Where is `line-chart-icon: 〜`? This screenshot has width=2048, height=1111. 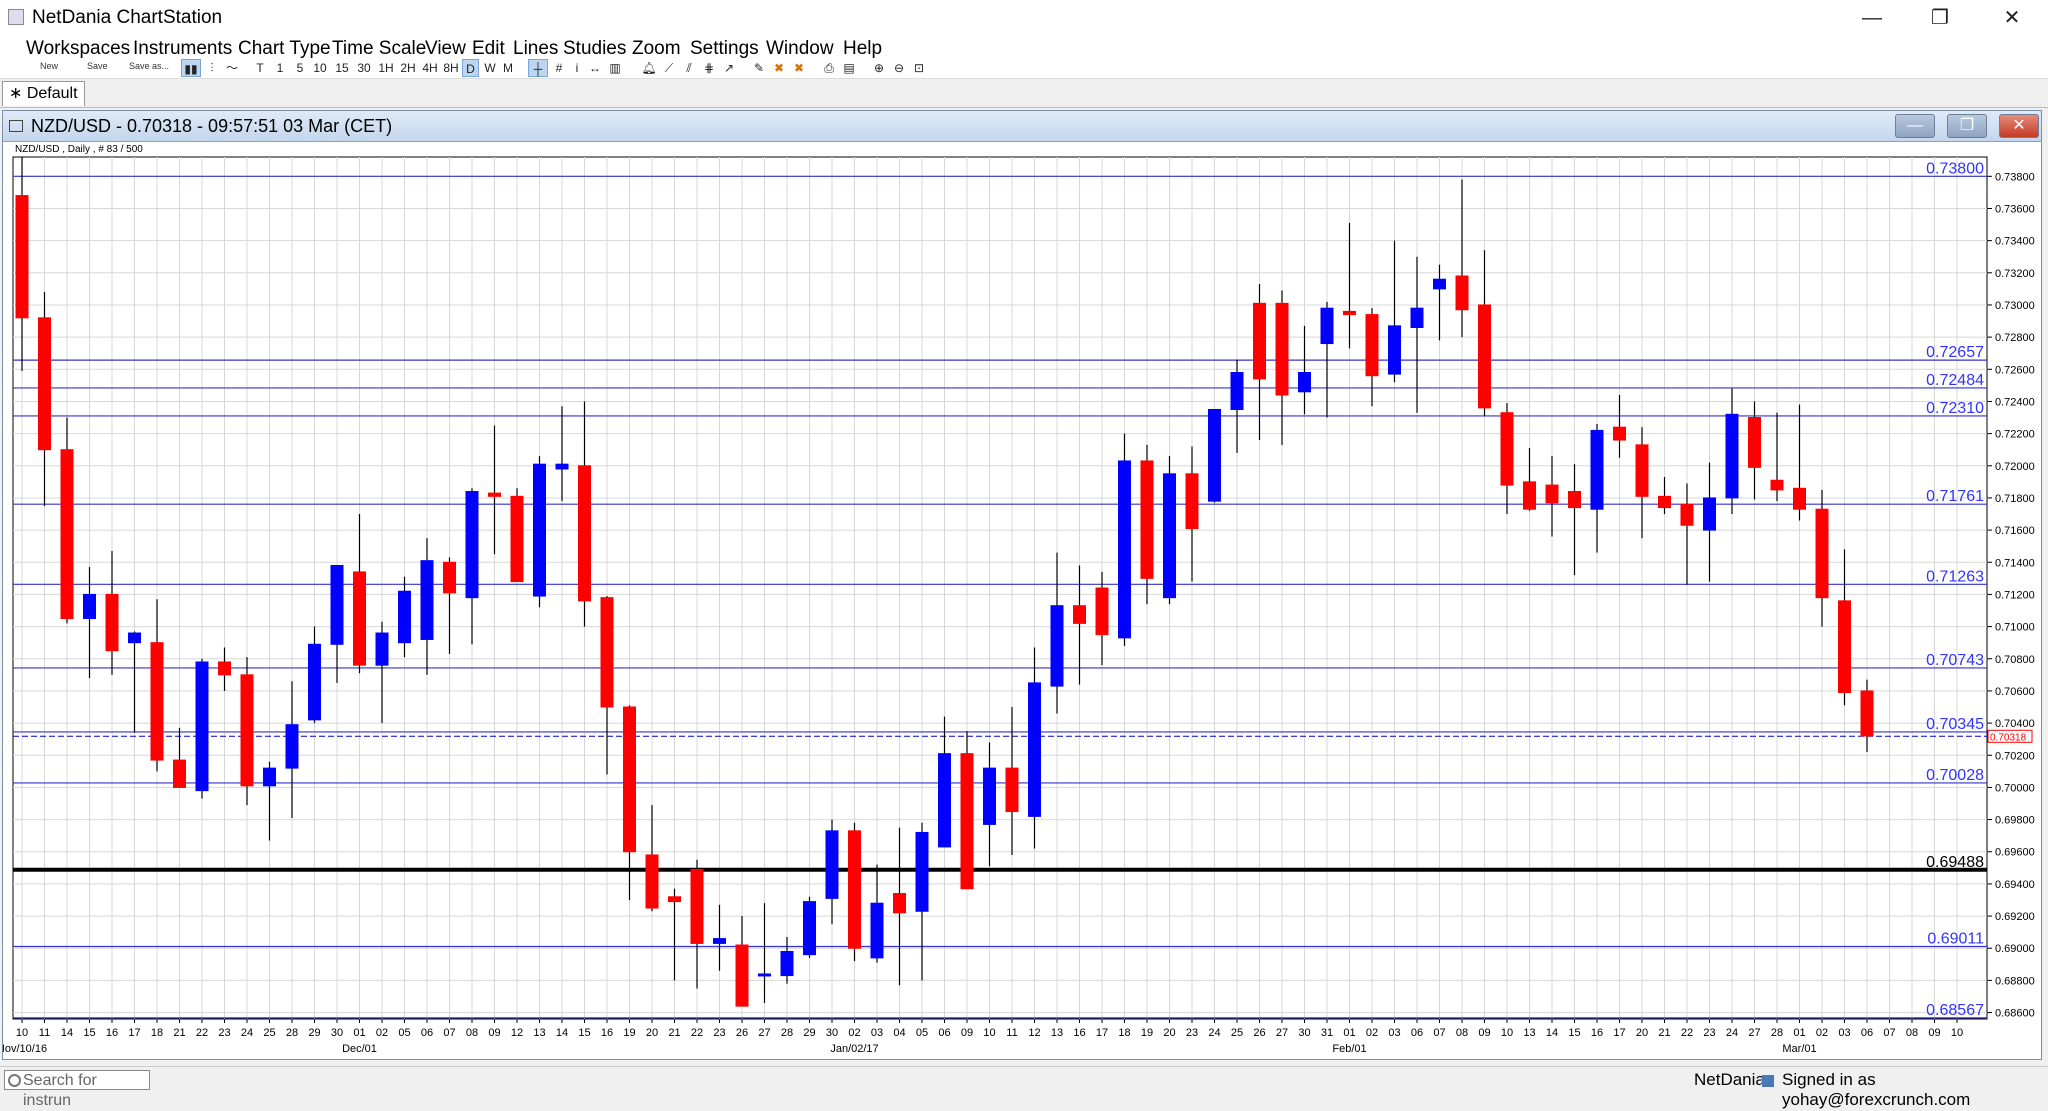
line-chart-icon: 〜 is located at coordinates (232, 68).